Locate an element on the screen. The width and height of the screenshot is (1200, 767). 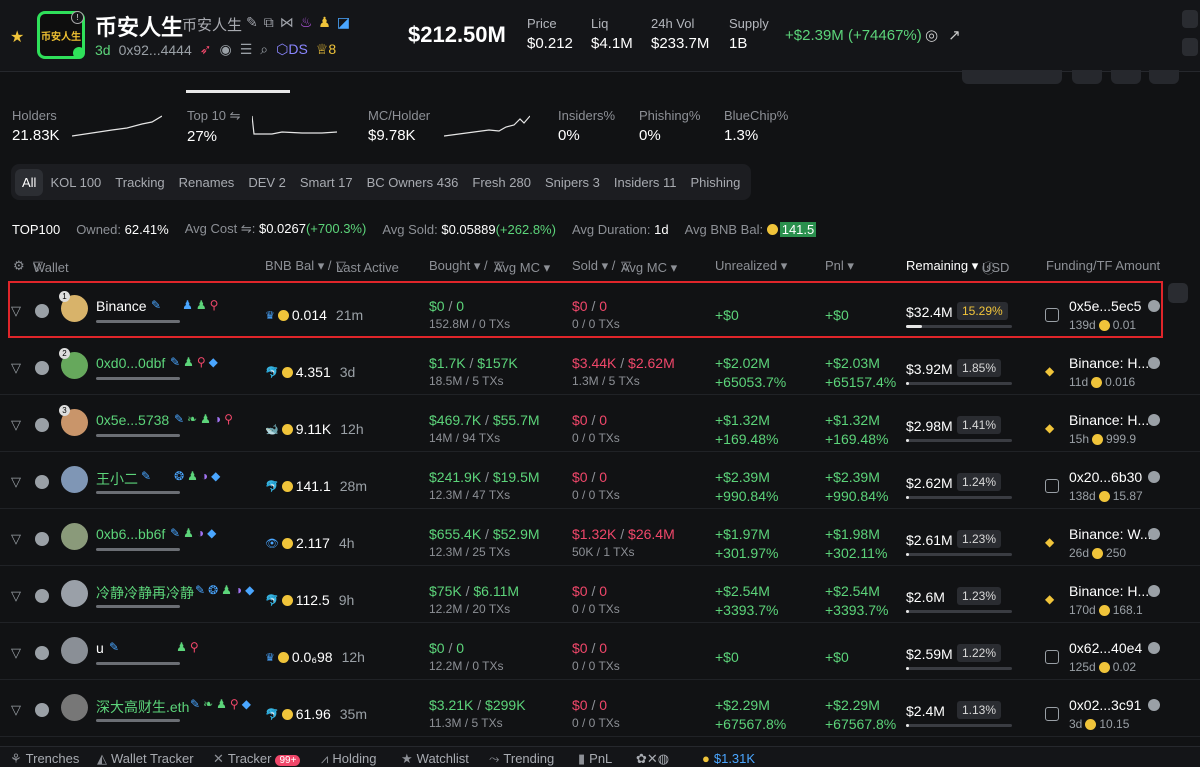
favorite-star-icon: ★ is located at coordinates (17, 37).